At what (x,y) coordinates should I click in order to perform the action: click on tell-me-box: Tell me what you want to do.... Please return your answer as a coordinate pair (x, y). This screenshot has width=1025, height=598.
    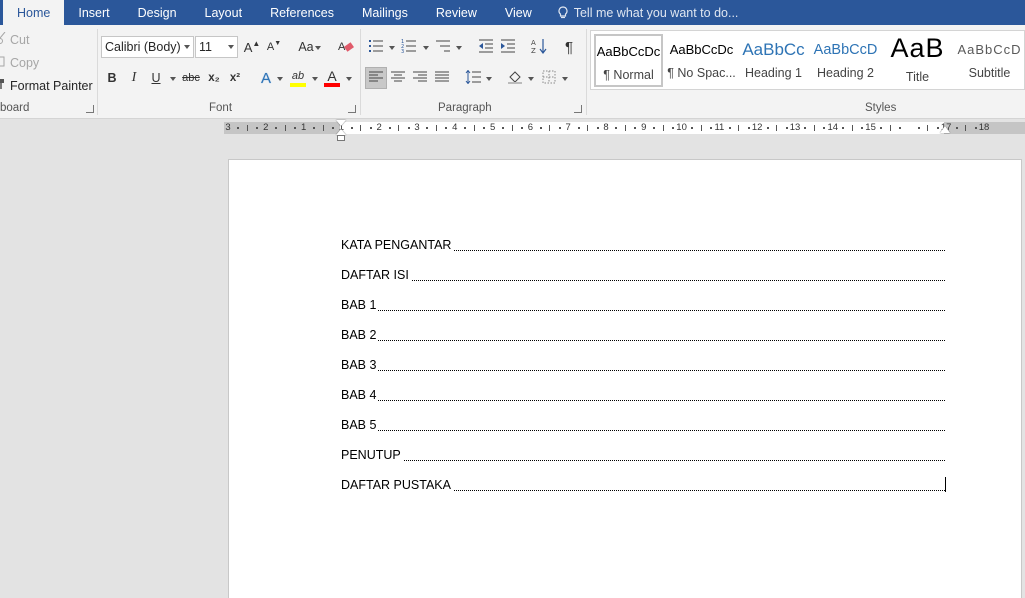
    Looking at the image, I should click on (642, 12).